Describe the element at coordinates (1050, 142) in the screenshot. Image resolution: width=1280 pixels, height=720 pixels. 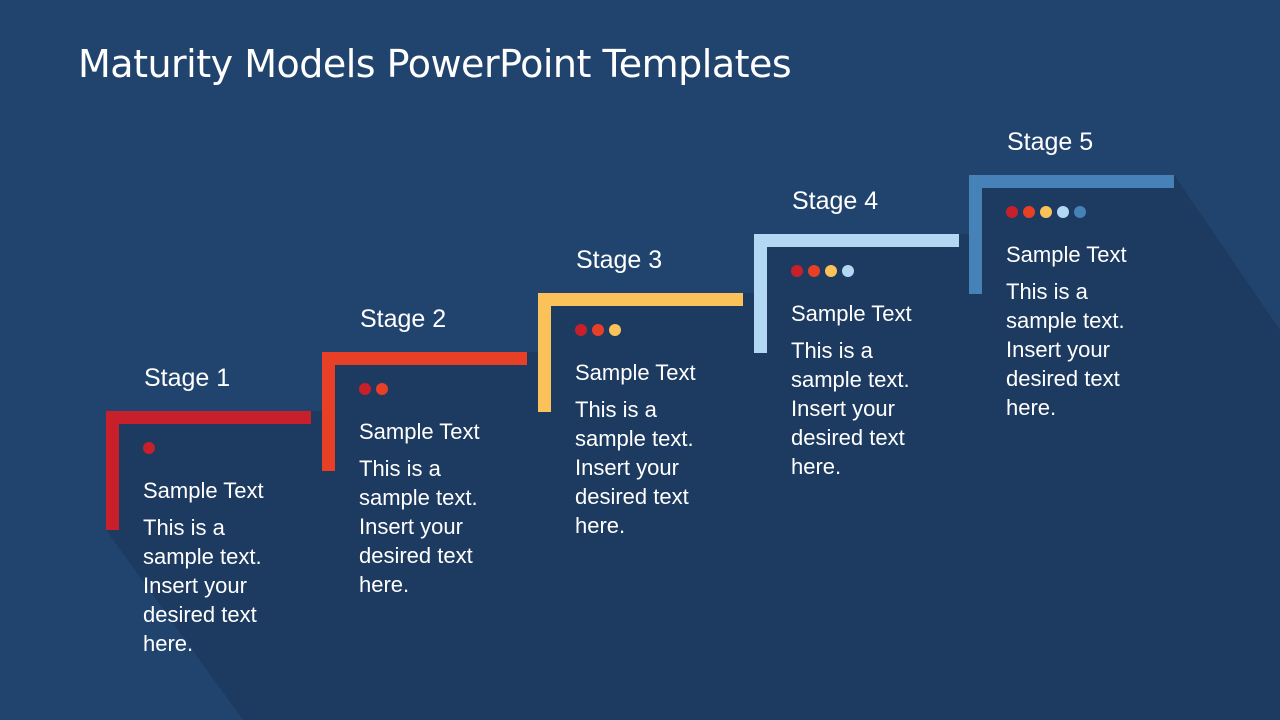
I see `stage-label: Stage 5` at that location.